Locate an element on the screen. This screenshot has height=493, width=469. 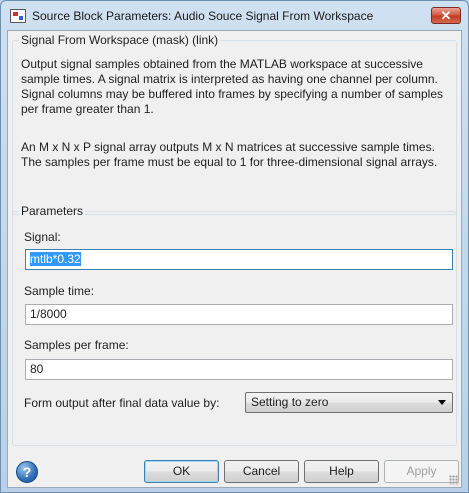
cancel-button: Cancel is located at coordinates (261, 471).